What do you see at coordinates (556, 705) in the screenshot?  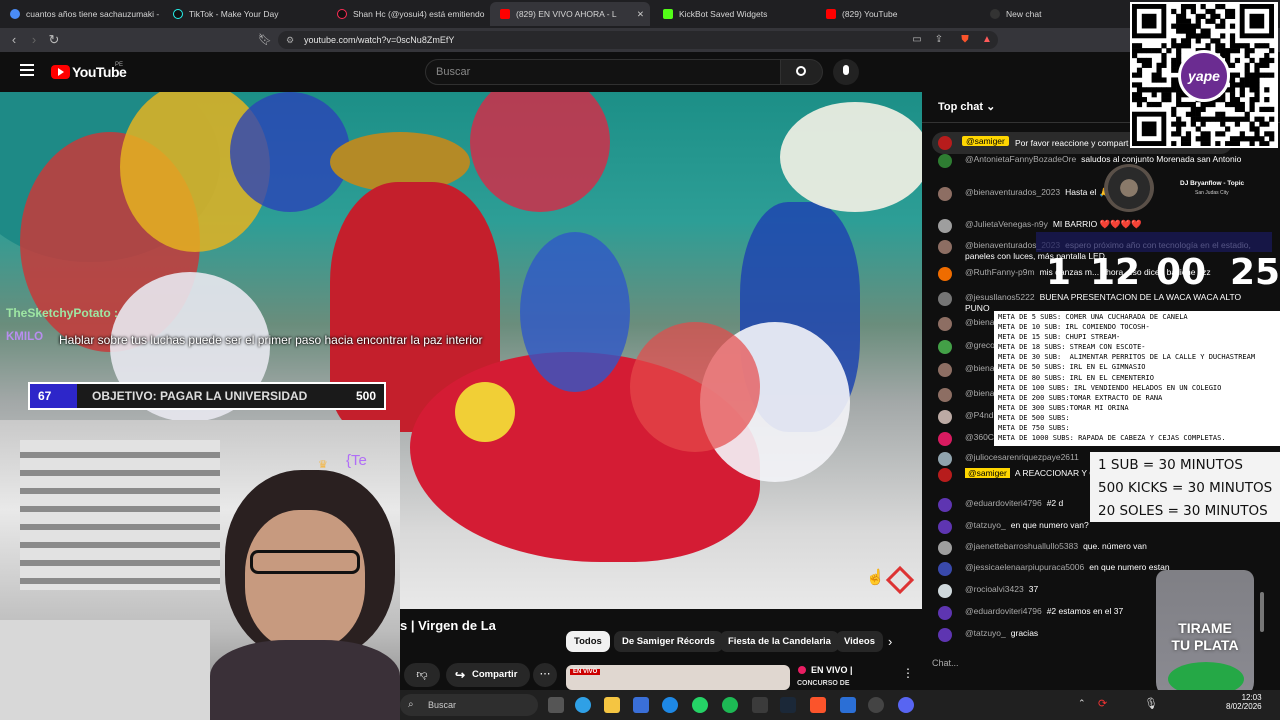 I see `task-view-icon` at bounding box center [556, 705].